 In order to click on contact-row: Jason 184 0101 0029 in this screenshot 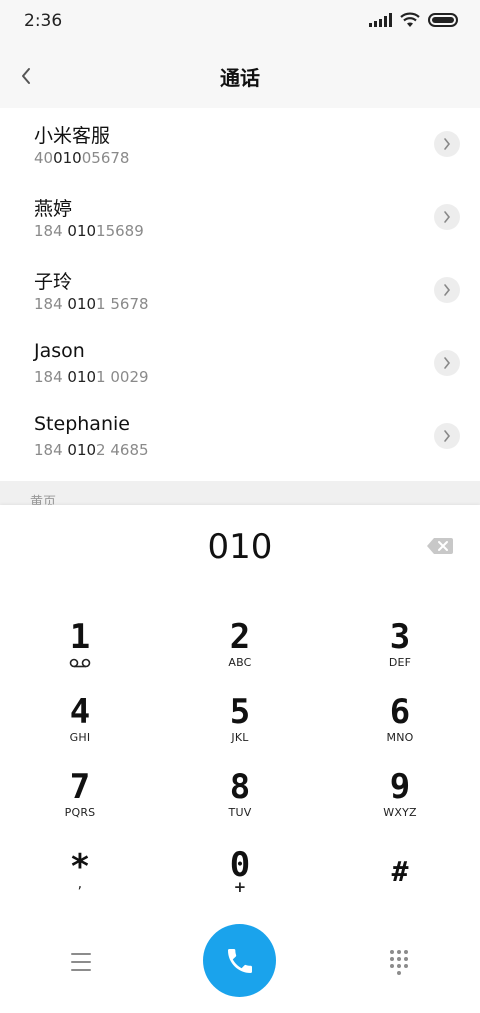, I will do `click(240, 363)`.